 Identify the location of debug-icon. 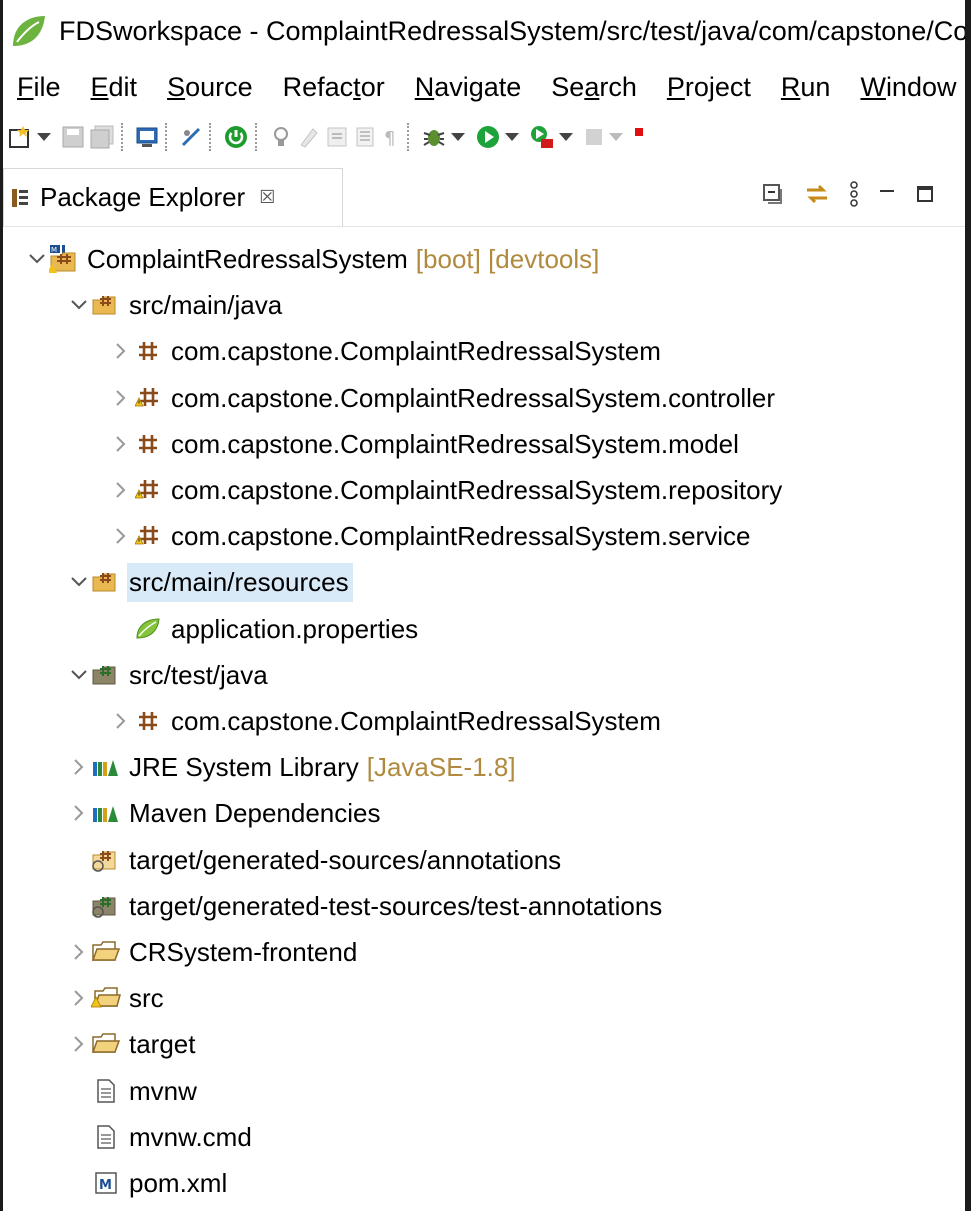
(434, 137).